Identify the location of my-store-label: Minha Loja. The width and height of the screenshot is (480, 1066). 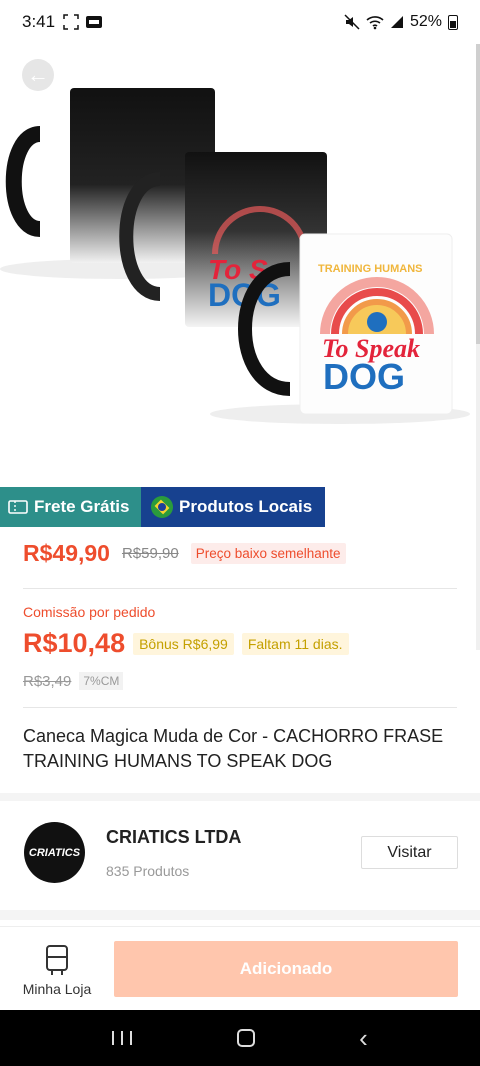
(57, 989).